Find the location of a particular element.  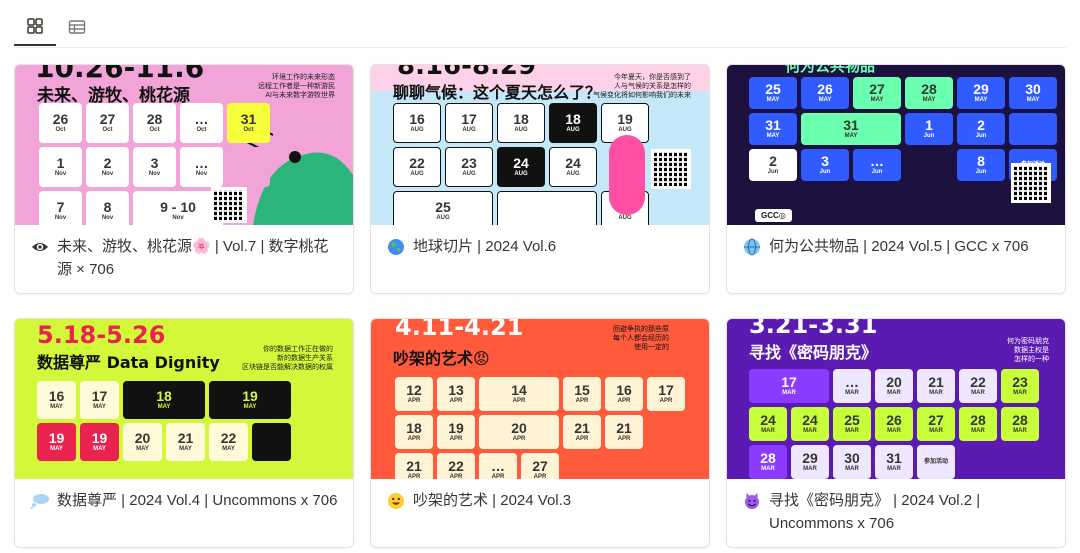

calendar-cell: 19 APR is located at coordinates (456, 432).